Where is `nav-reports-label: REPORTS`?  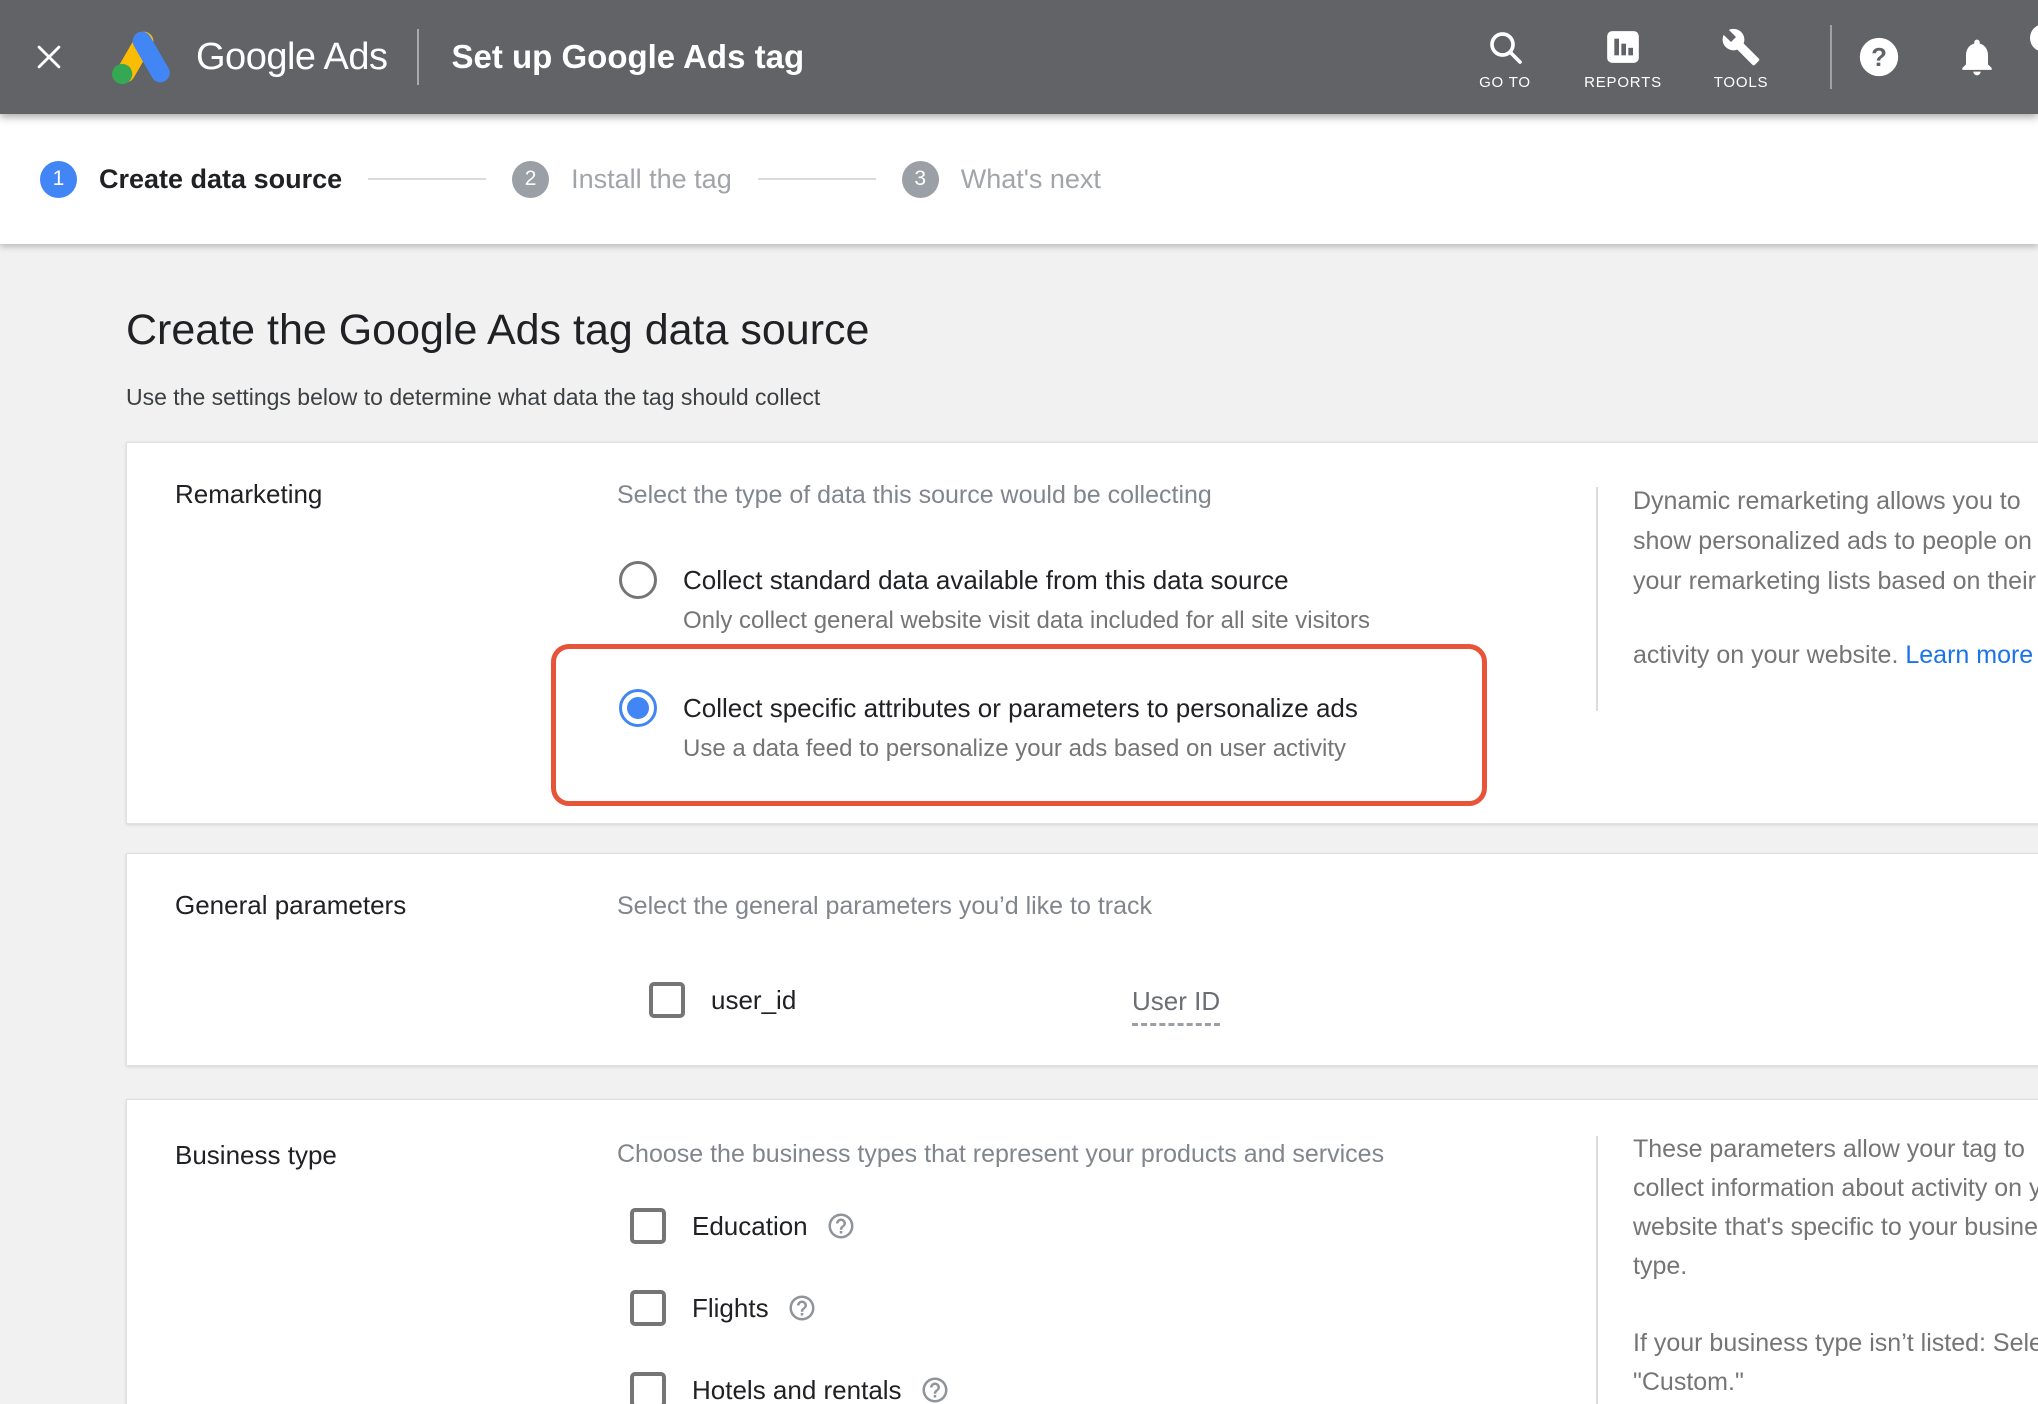 nav-reports-label: REPORTS is located at coordinates (1623, 82).